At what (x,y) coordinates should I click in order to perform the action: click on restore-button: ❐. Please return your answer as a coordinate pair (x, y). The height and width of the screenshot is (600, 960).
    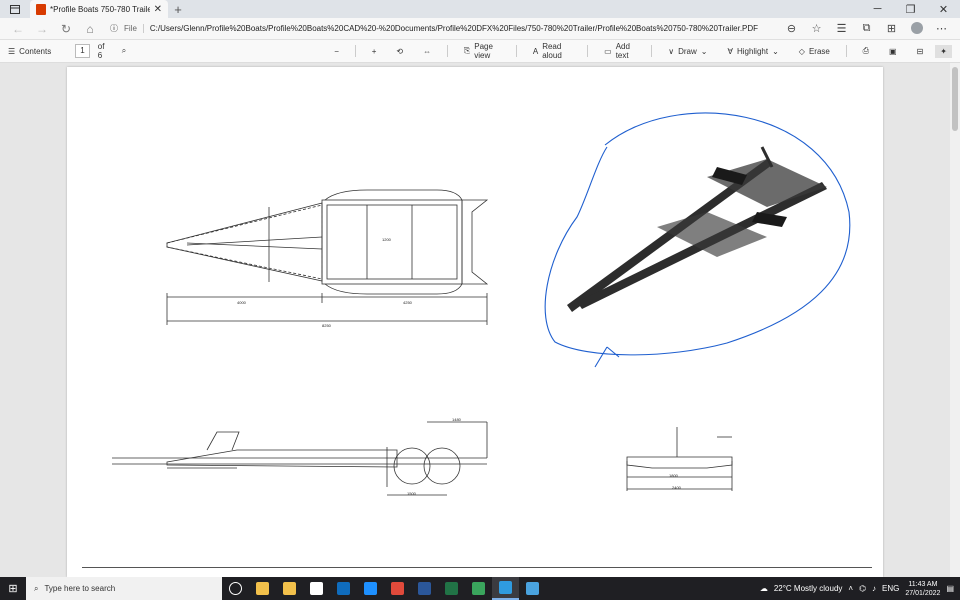
    Looking at the image, I should click on (910, 9).